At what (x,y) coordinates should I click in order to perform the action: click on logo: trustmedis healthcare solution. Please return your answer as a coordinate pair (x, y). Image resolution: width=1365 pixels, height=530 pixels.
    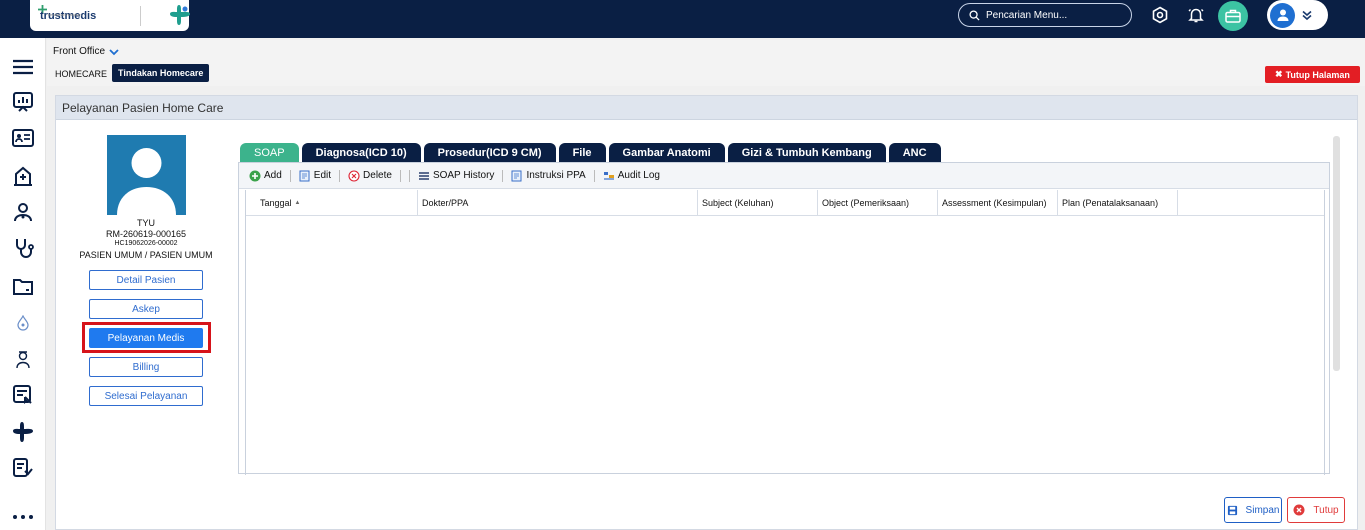
    Looking at the image, I should click on (110, 15).